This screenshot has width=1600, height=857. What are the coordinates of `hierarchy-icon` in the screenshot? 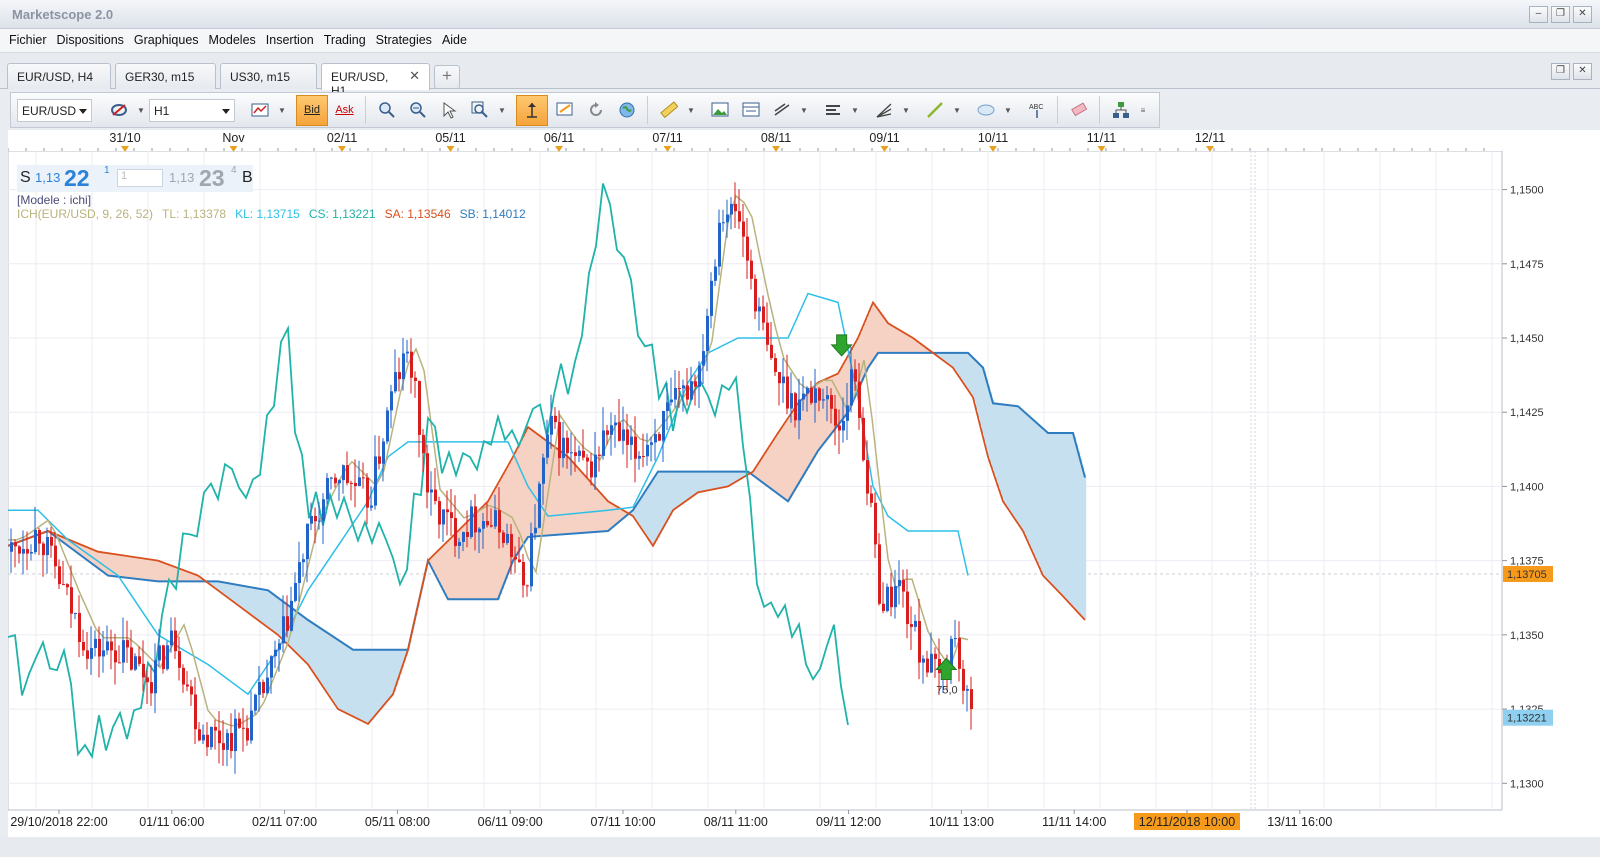 It's located at (1120, 110).